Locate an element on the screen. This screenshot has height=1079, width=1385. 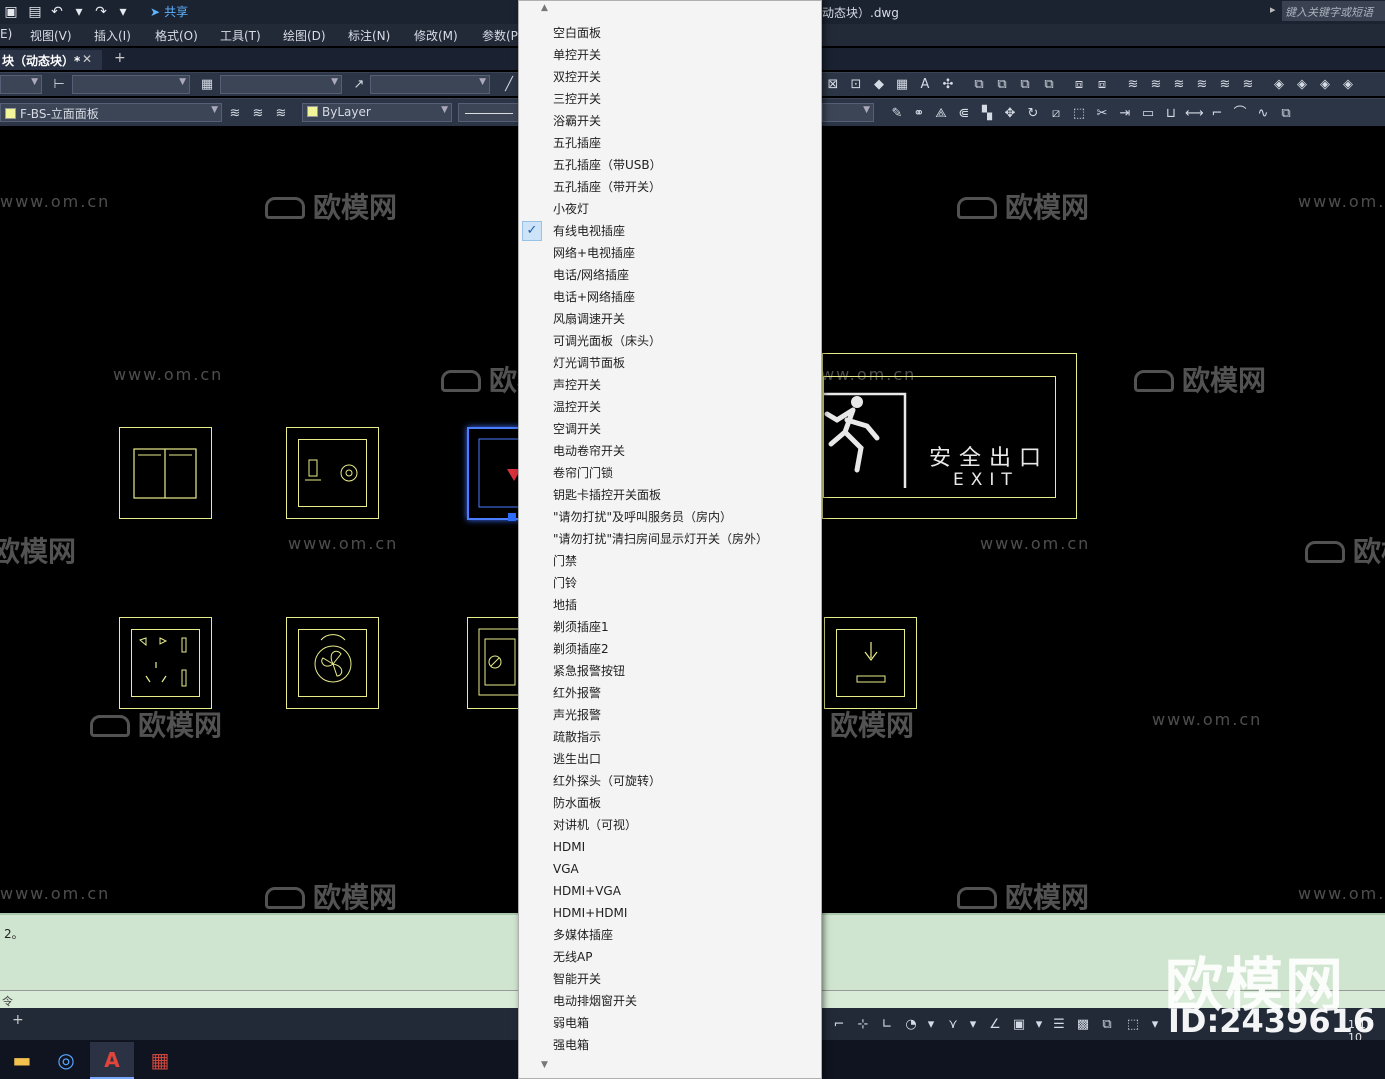
dropdown-option: 三控开关 is located at coordinates (670, 99).